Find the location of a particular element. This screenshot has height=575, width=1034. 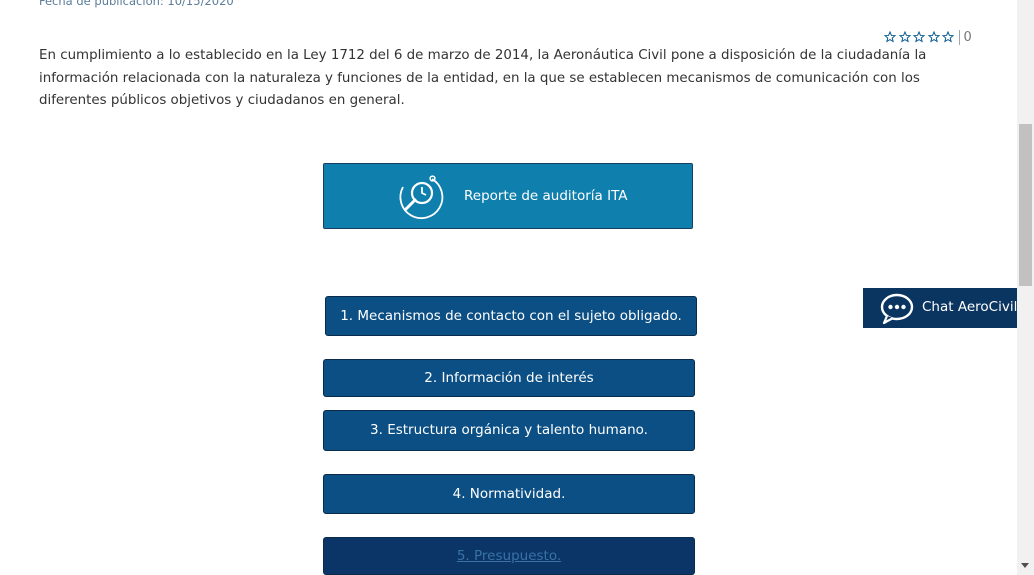

chat-bubble-icon is located at coordinates (897, 308).